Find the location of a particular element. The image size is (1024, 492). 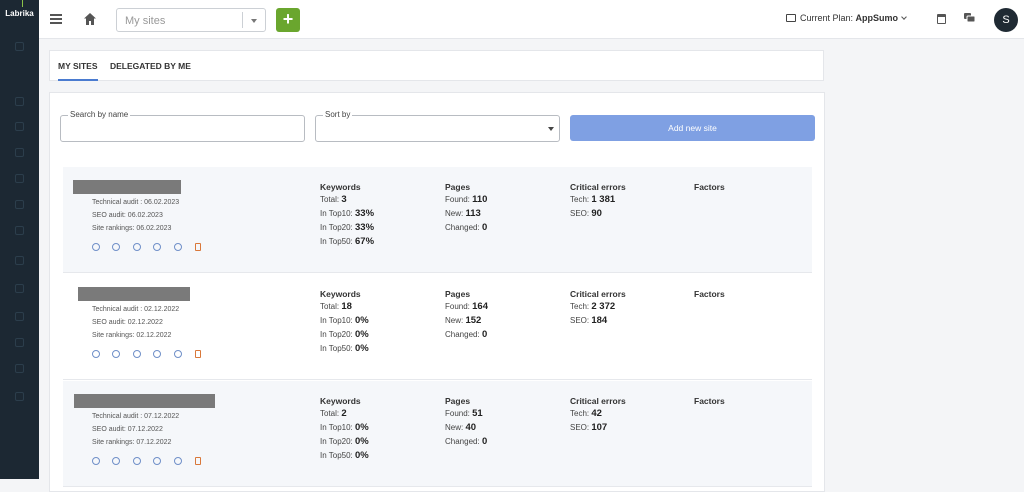

seo-audit-date: SEO audit: 06.02.2023 is located at coordinates (127, 215).